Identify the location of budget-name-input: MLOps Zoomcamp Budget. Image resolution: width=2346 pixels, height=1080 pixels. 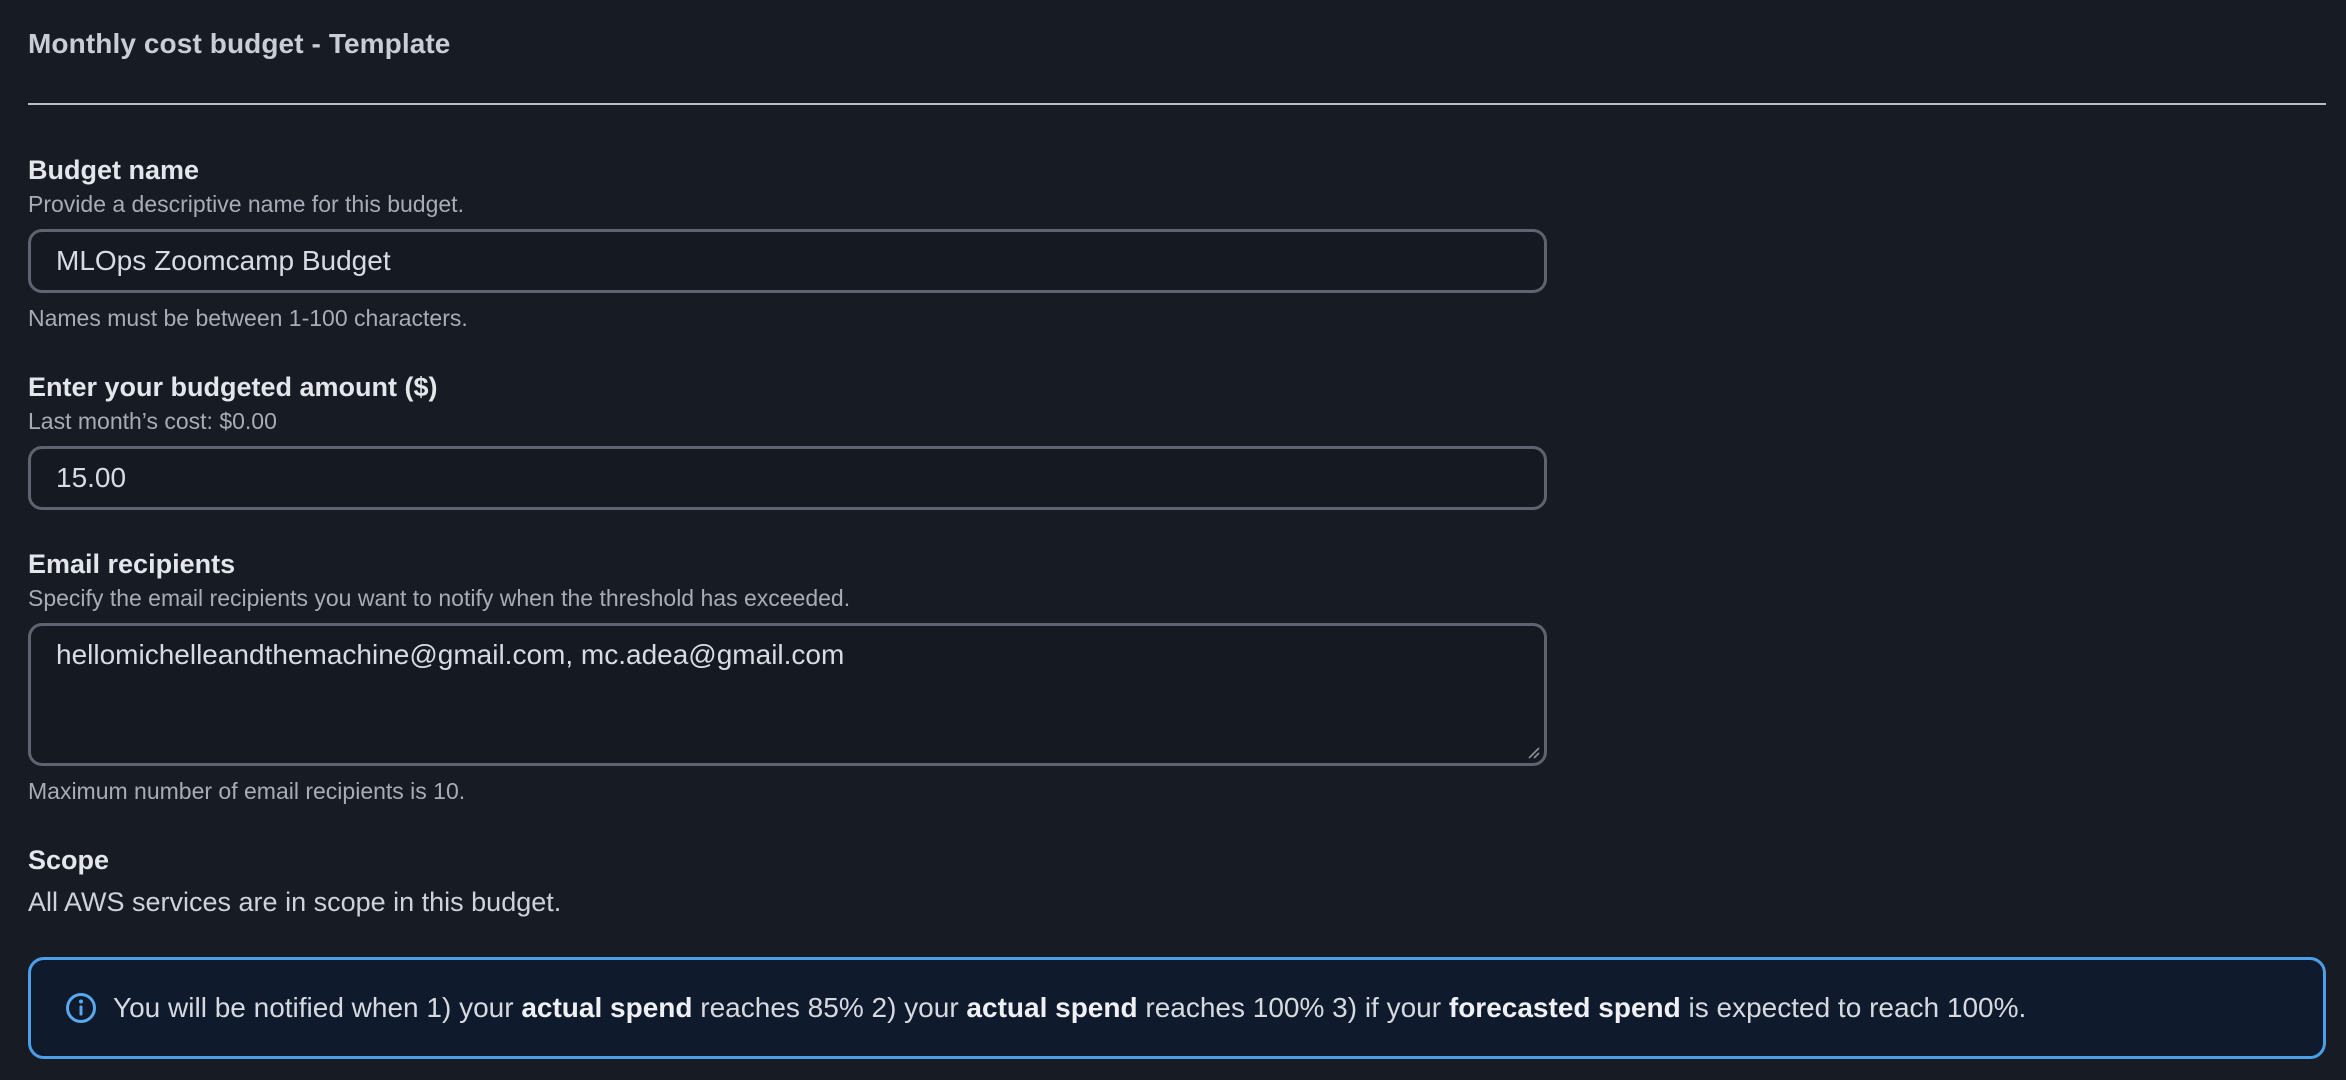
(787, 261).